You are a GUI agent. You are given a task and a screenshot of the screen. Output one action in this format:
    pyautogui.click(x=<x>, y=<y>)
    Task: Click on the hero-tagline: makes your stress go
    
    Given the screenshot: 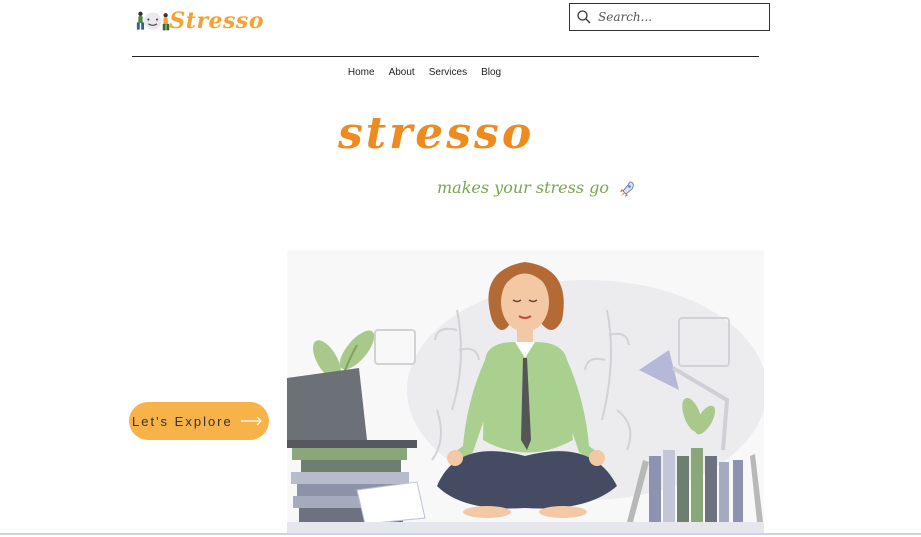 What is the action you would take?
    pyautogui.click(x=536, y=188)
    